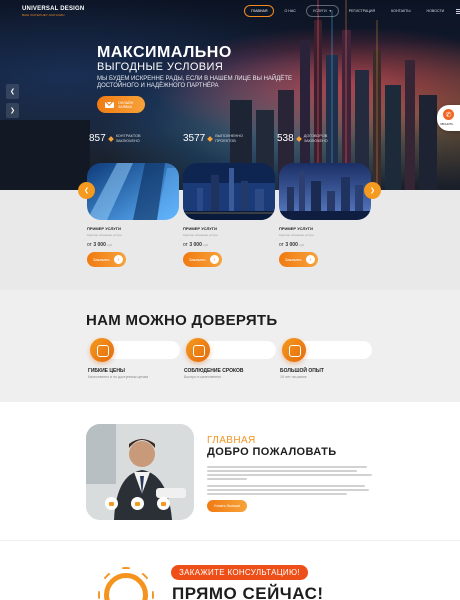 Image resolution: width=460 pixels, height=600 pixels. What do you see at coordinates (86, 190) in the screenshot?
I see `services-prev-arrow: ❮` at bounding box center [86, 190].